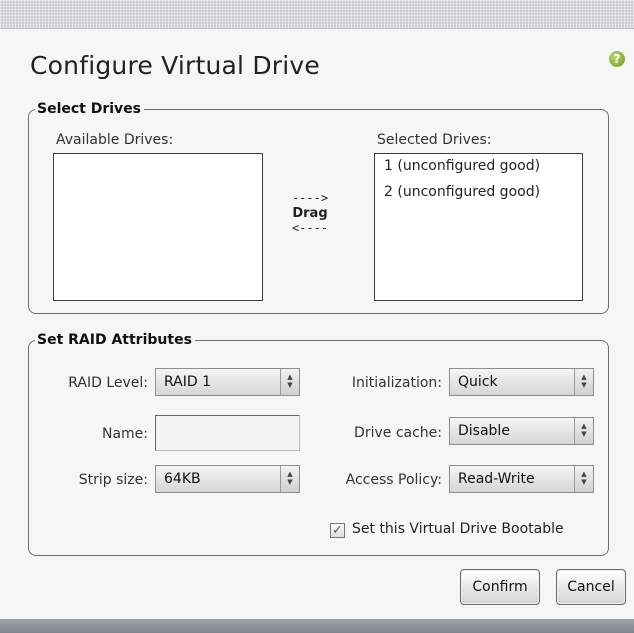 Image resolution: width=634 pixels, height=633 pixels. What do you see at coordinates (115, 140) in the screenshot?
I see `available-drives-label: Available Drives:` at bounding box center [115, 140].